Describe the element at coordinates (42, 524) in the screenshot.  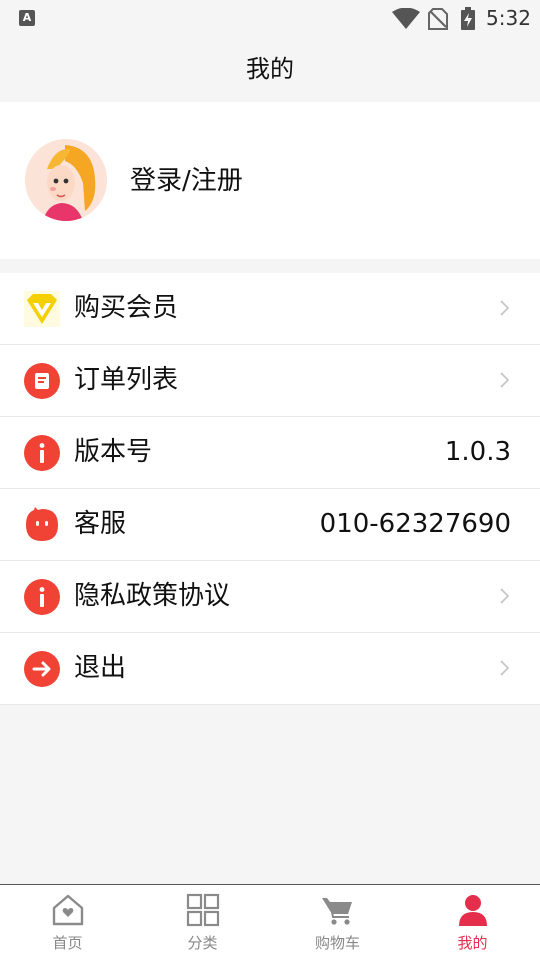
I see `customer-service-icon` at that location.